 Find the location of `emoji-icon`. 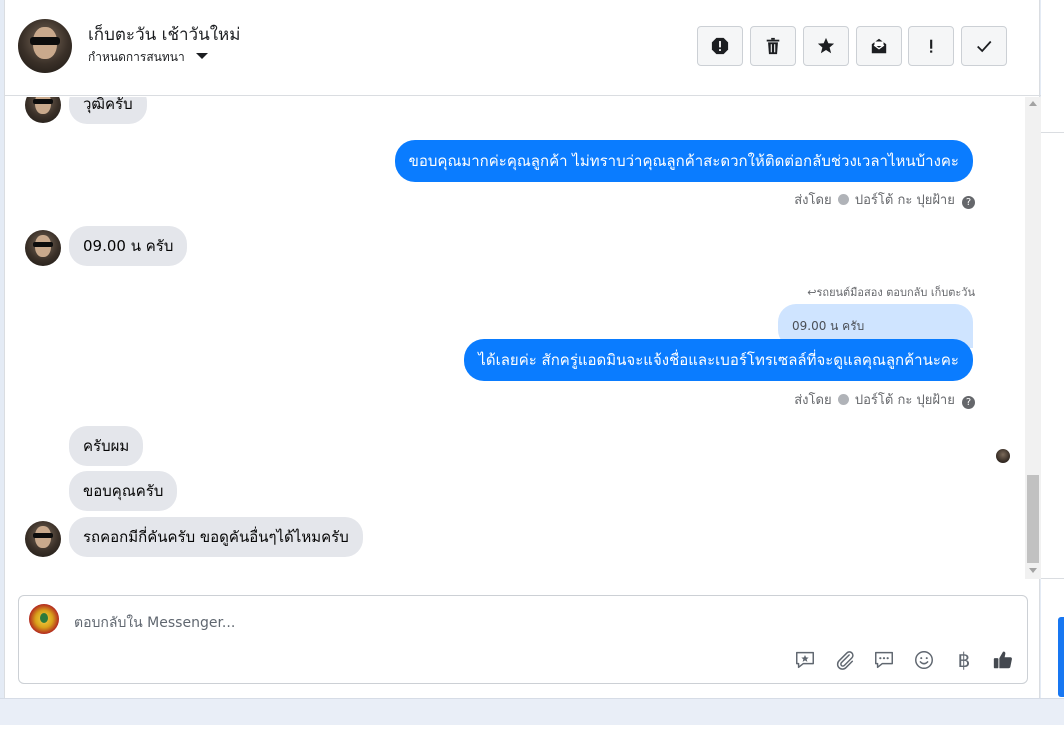

emoji-icon is located at coordinates (924, 660).